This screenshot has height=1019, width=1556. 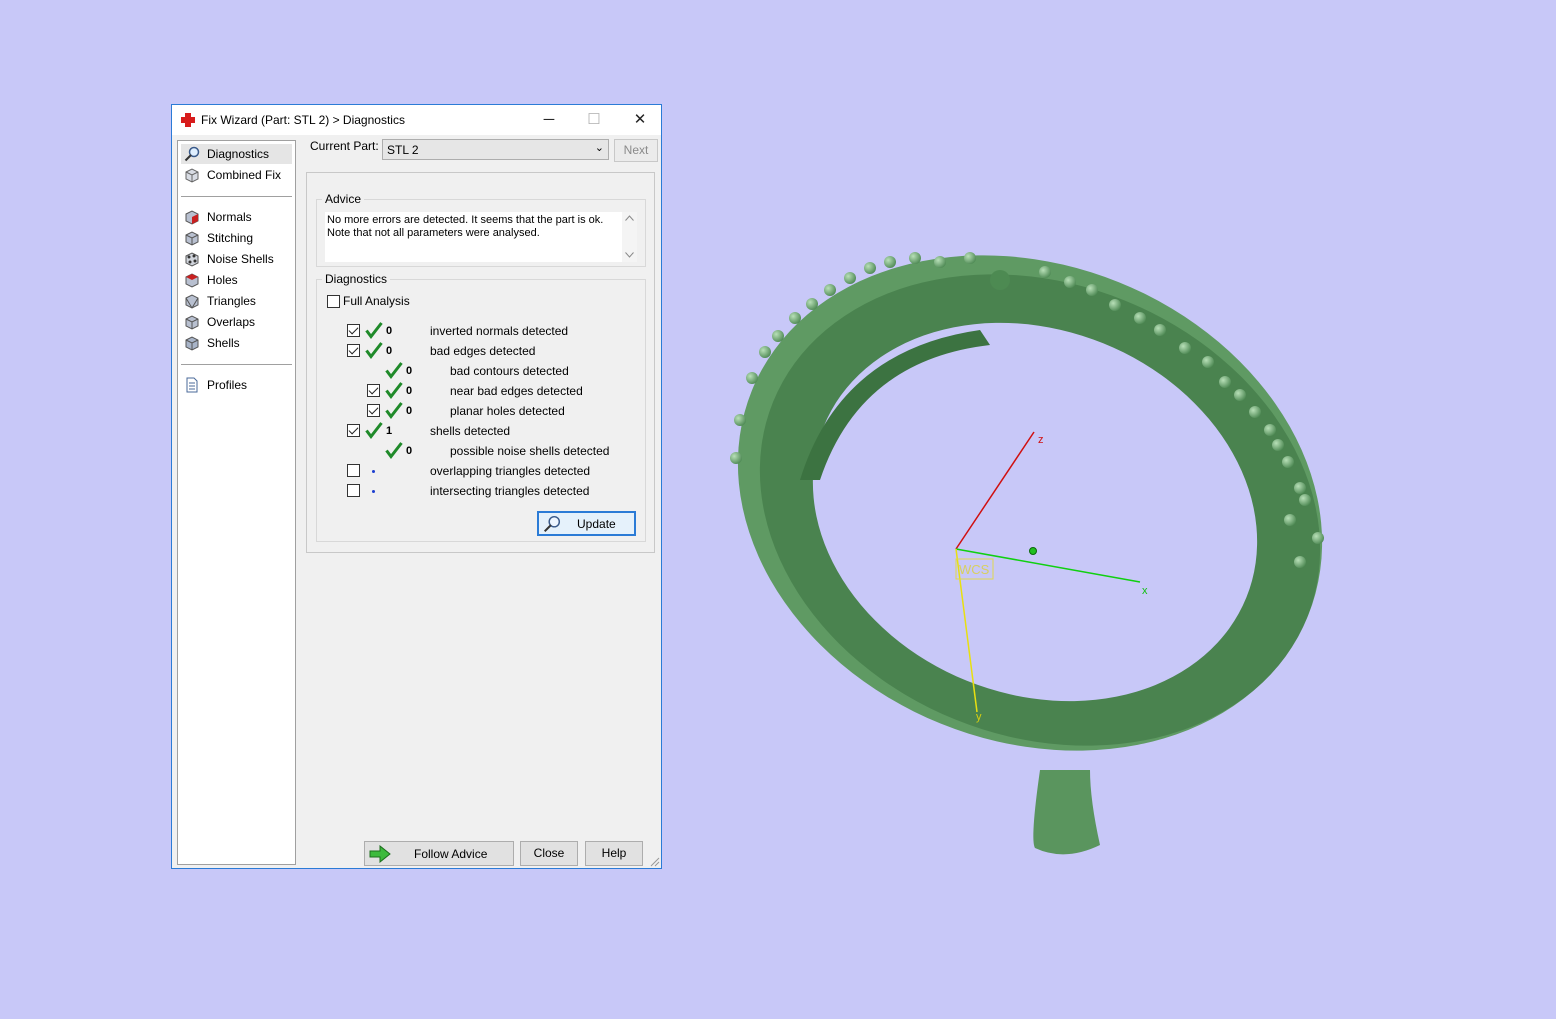 What do you see at coordinates (380, 854) in the screenshot?
I see `green-arrow-icon` at bounding box center [380, 854].